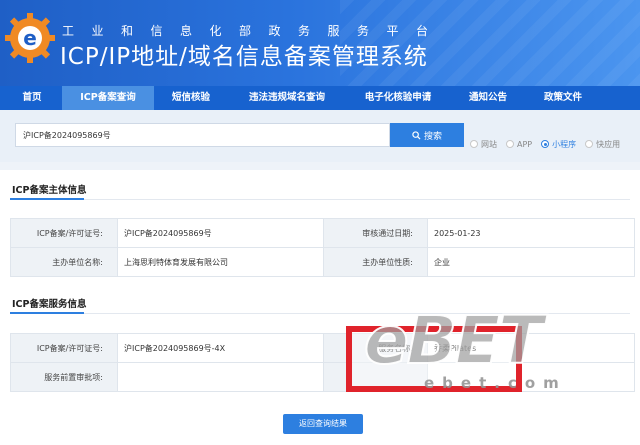  I want to click on radio-quick-app: 快应用, so click(602, 144).